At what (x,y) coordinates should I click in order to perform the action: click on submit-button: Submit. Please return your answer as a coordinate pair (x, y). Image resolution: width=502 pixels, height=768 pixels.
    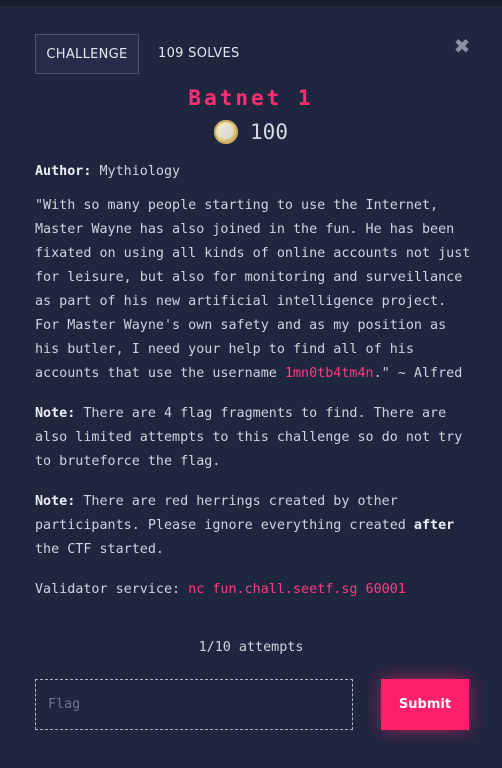
    Looking at the image, I should click on (425, 704).